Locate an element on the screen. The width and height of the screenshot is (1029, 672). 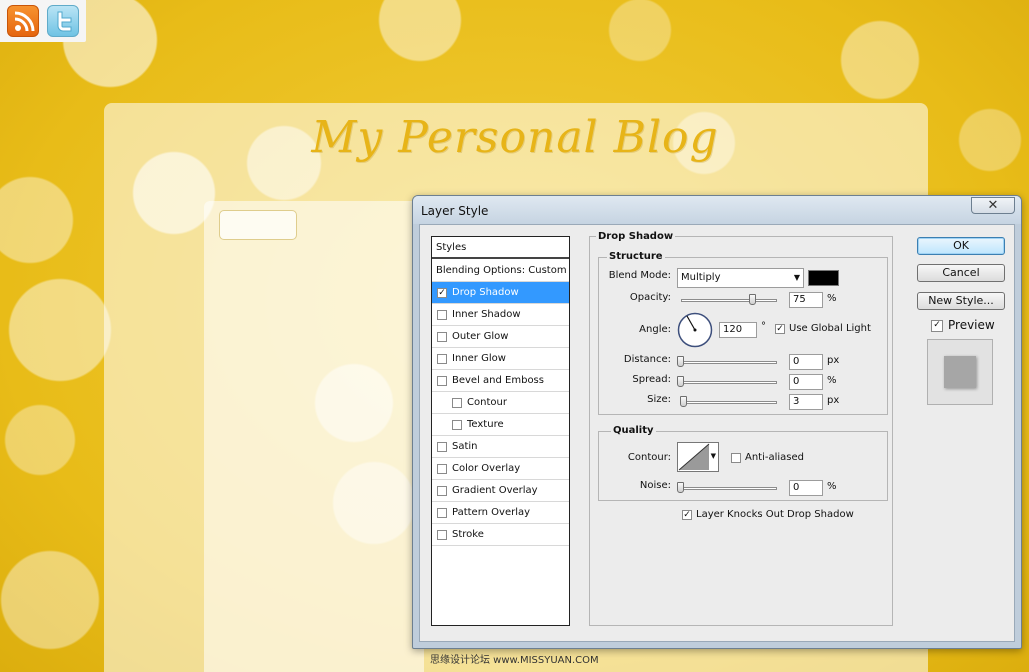
style-item-label: Bevel and Emboss is located at coordinates (498, 380).